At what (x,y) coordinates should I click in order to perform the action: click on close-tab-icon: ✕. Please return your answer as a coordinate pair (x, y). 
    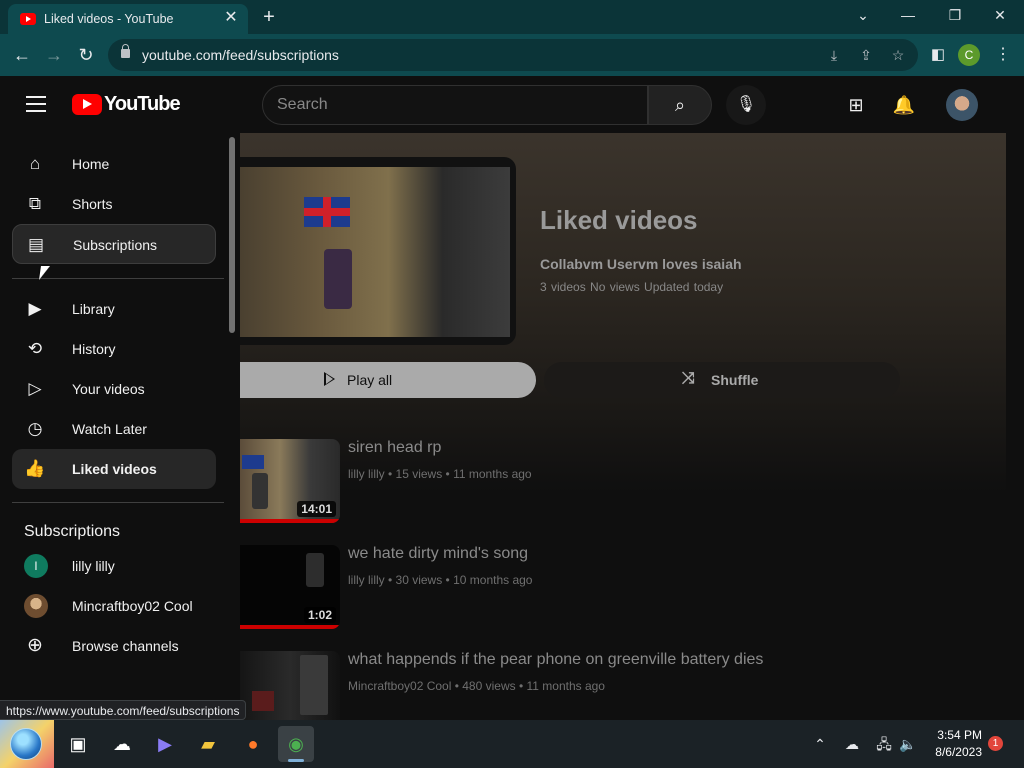
    Looking at the image, I should click on (231, 18).